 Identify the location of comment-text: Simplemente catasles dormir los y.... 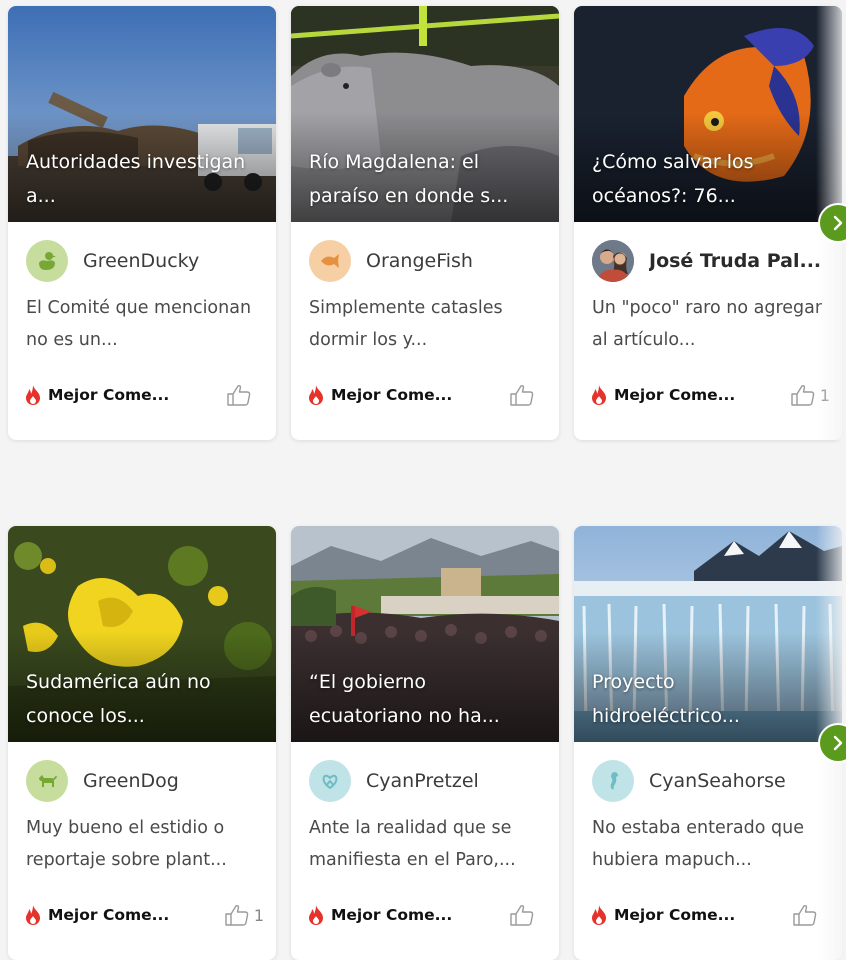
(426, 324).